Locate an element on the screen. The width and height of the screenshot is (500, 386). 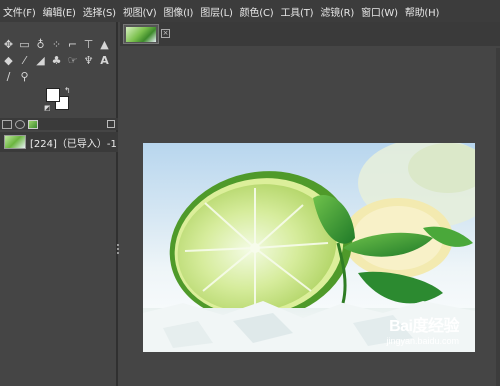
tool-row-1: ✥ ▭ ♁ ⁘ ⌐ ⊤ ▲ is located at coordinates (58, 44).